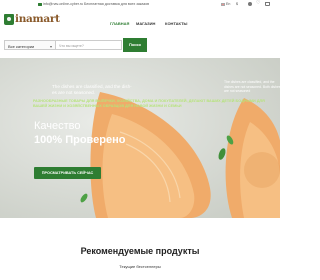 The height and width of the screenshot is (280, 320). I want to click on chevron-down-icon: ▾, so click(50, 46).